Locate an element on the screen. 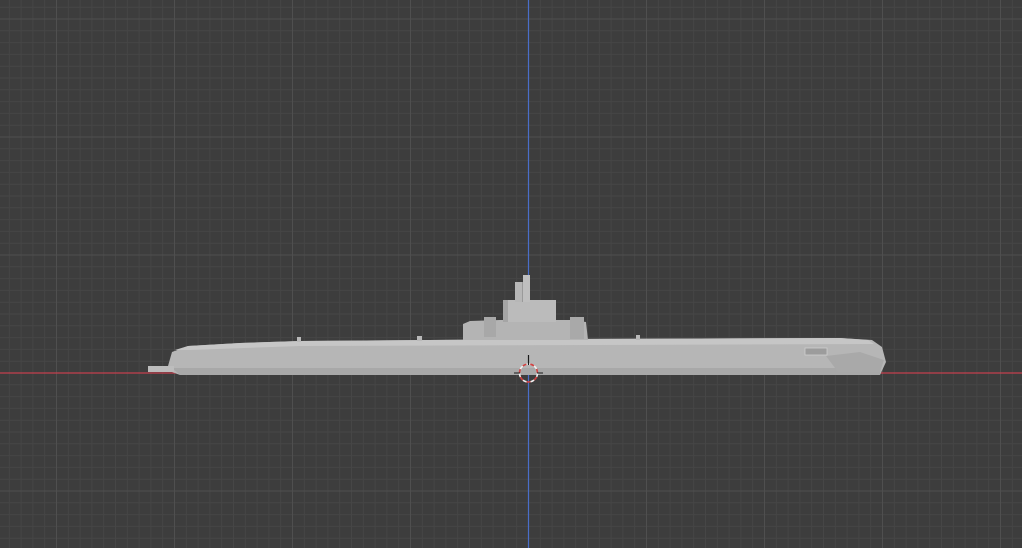 The height and width of the screenshot is (548, 1022). conning-tower-right-box is located at coordinates (577, 328).